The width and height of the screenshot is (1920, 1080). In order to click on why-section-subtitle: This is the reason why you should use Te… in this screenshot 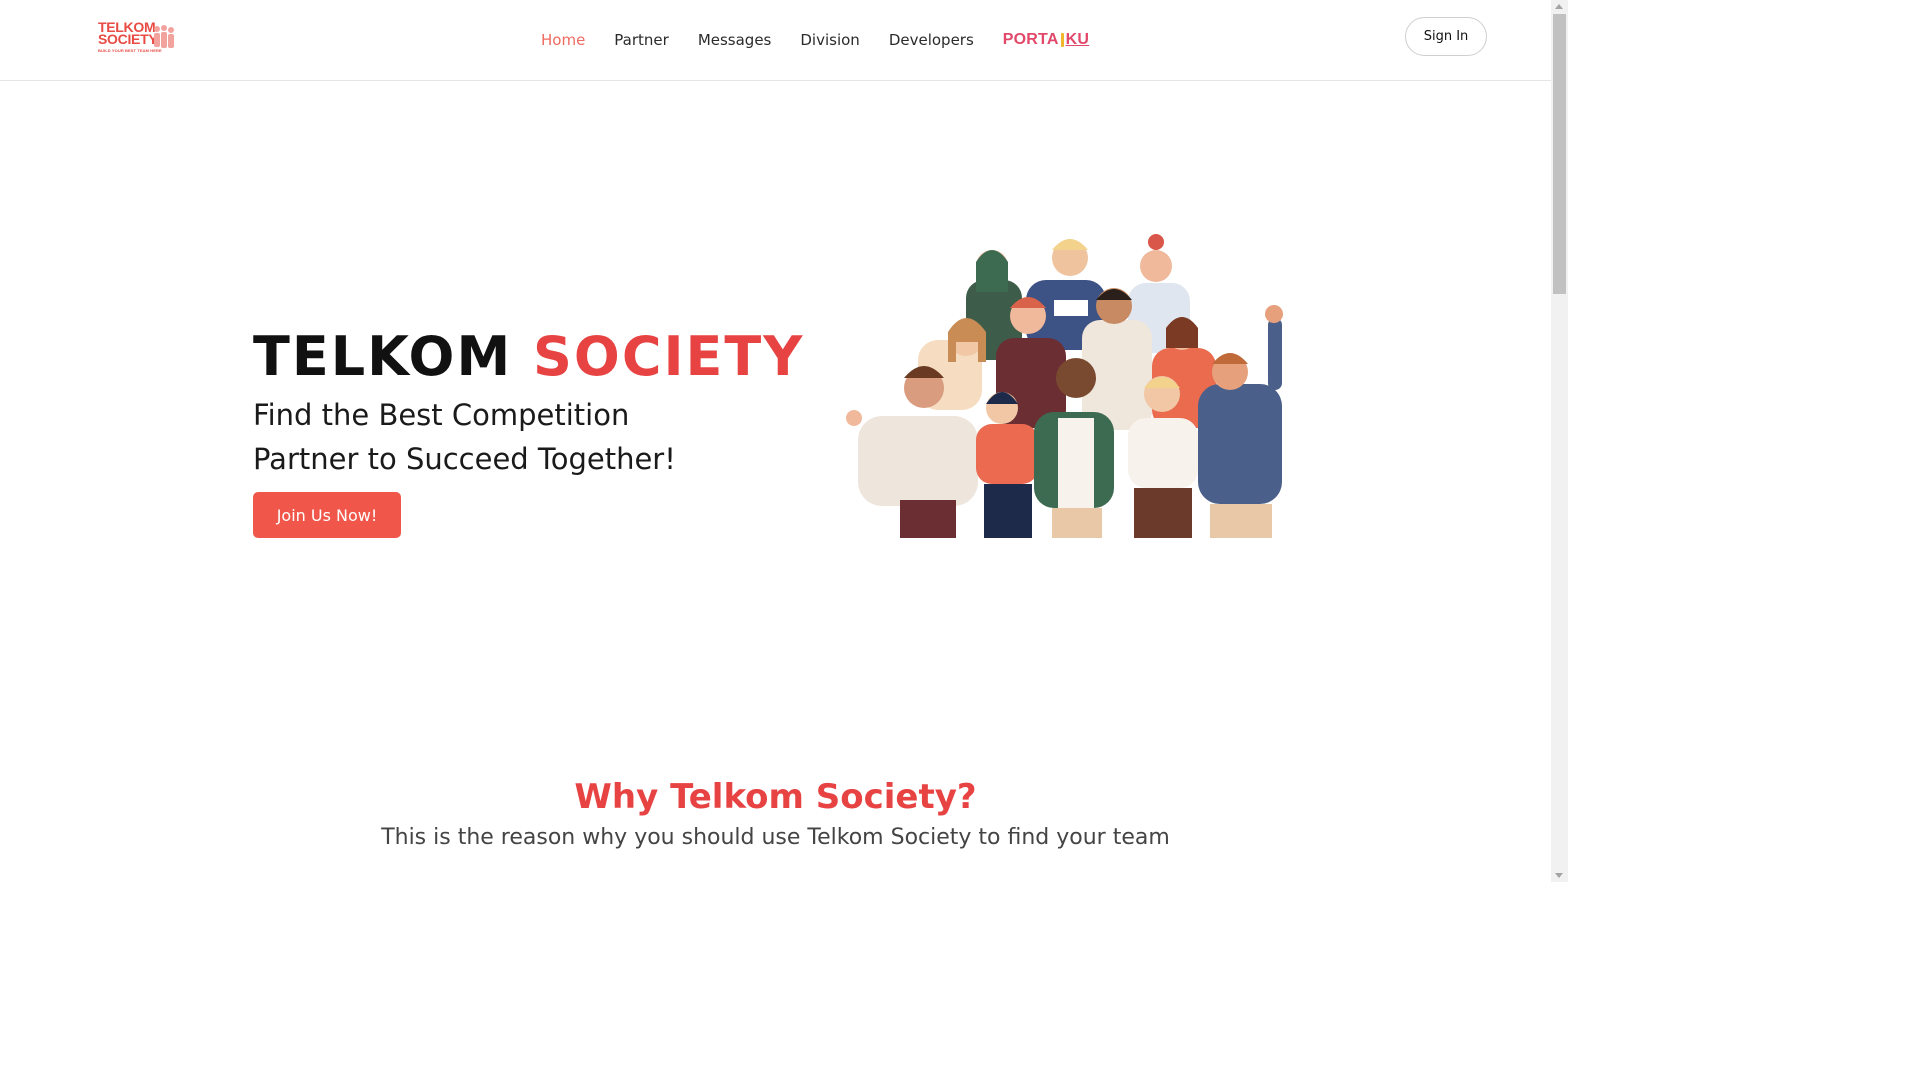, I will do `click(775, 837)`.